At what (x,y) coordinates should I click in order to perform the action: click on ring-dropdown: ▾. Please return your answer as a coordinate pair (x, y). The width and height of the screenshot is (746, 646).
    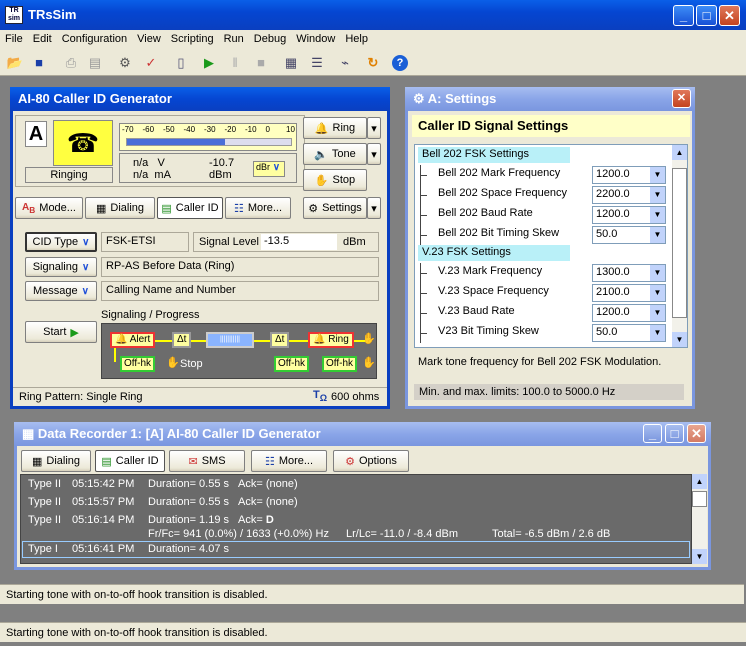
    Looking at the image, I should click on (374, 128).